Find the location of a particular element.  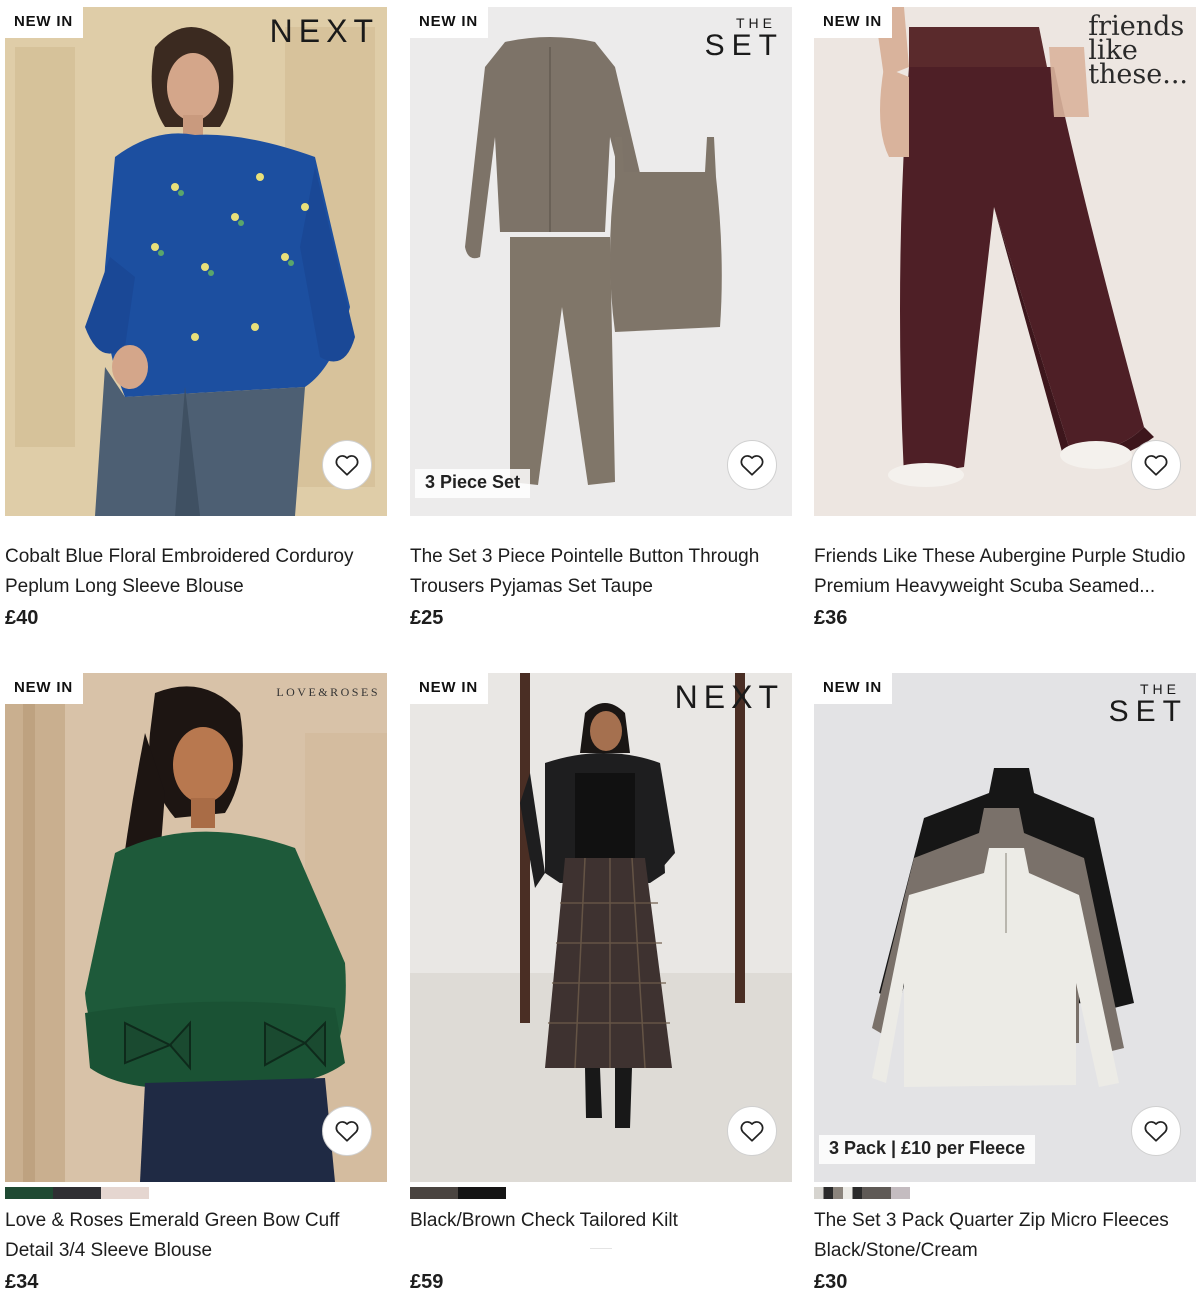

product-price: £25 is located at coordinates (427, 618).